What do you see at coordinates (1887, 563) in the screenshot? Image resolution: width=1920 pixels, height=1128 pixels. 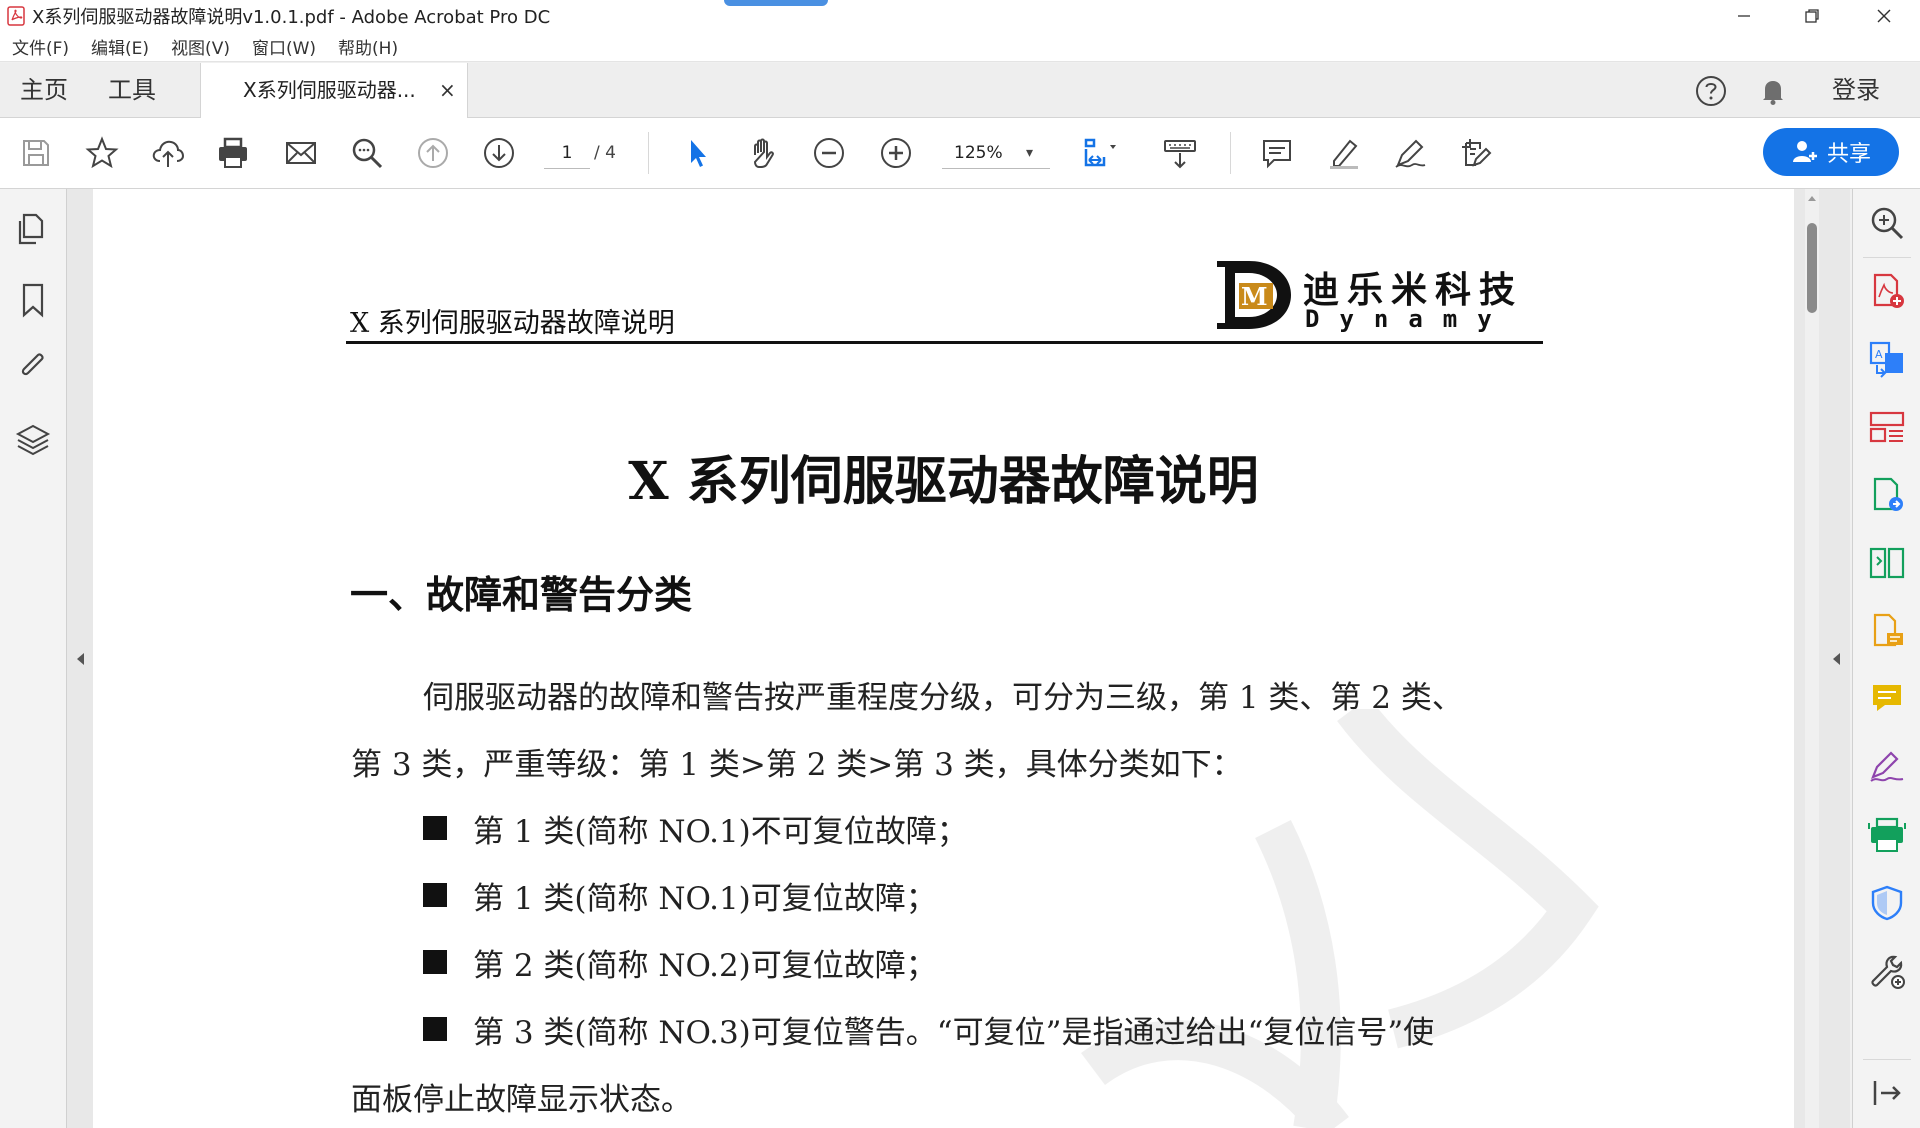 I see `combine-files-icon` at bounding box center [1887, 563].